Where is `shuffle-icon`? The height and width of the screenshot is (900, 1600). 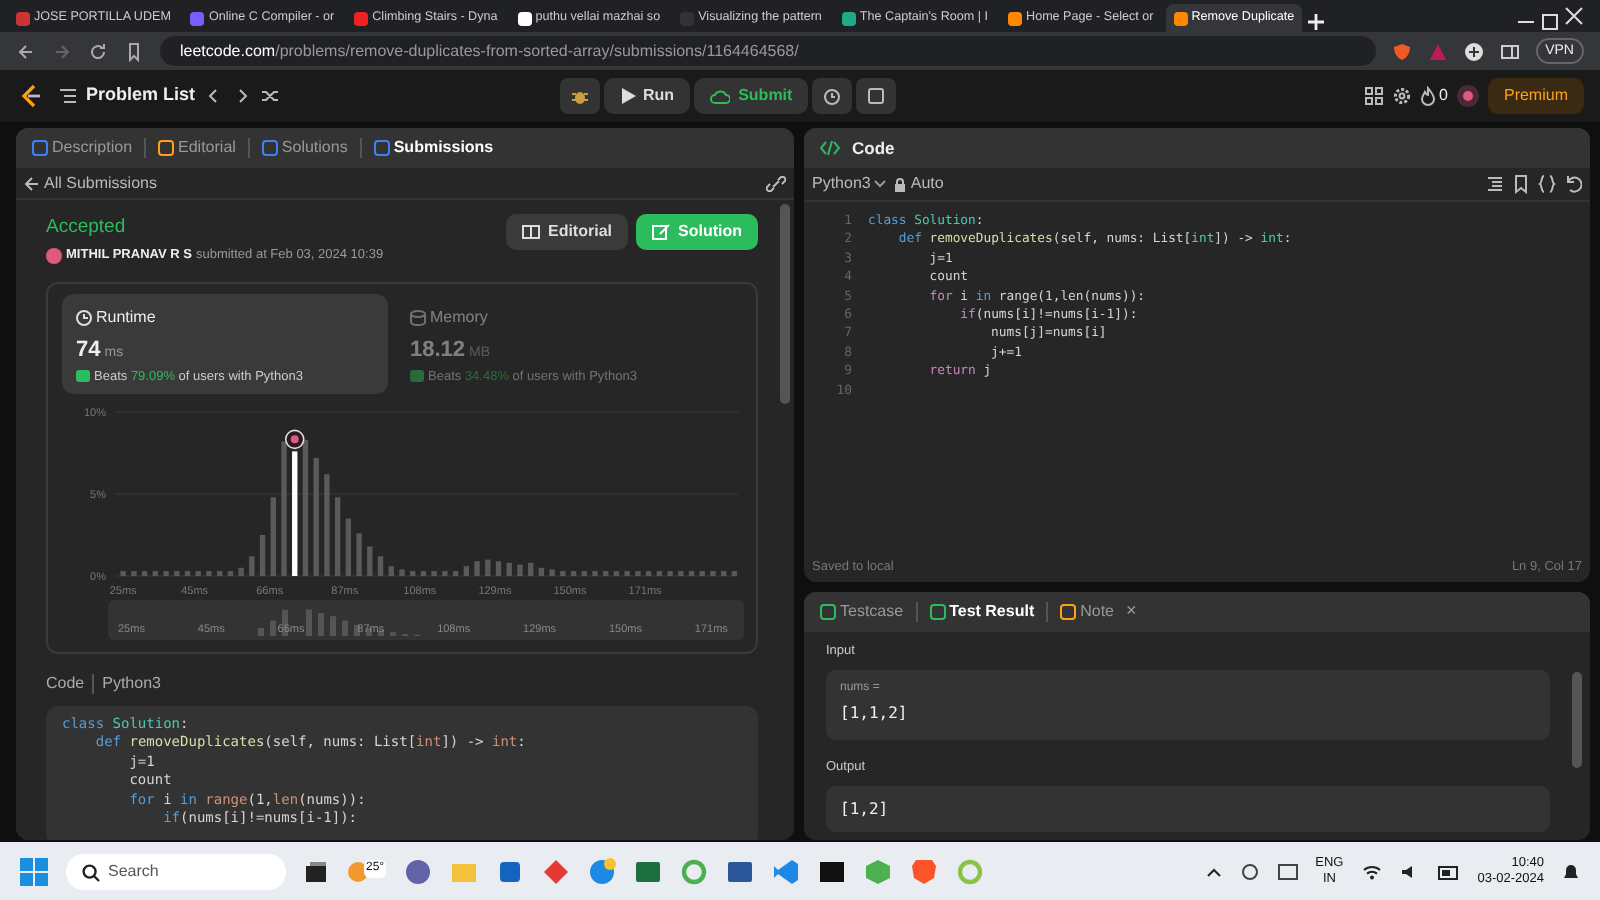 shuffle-icon is located at coordinates (269, 96).